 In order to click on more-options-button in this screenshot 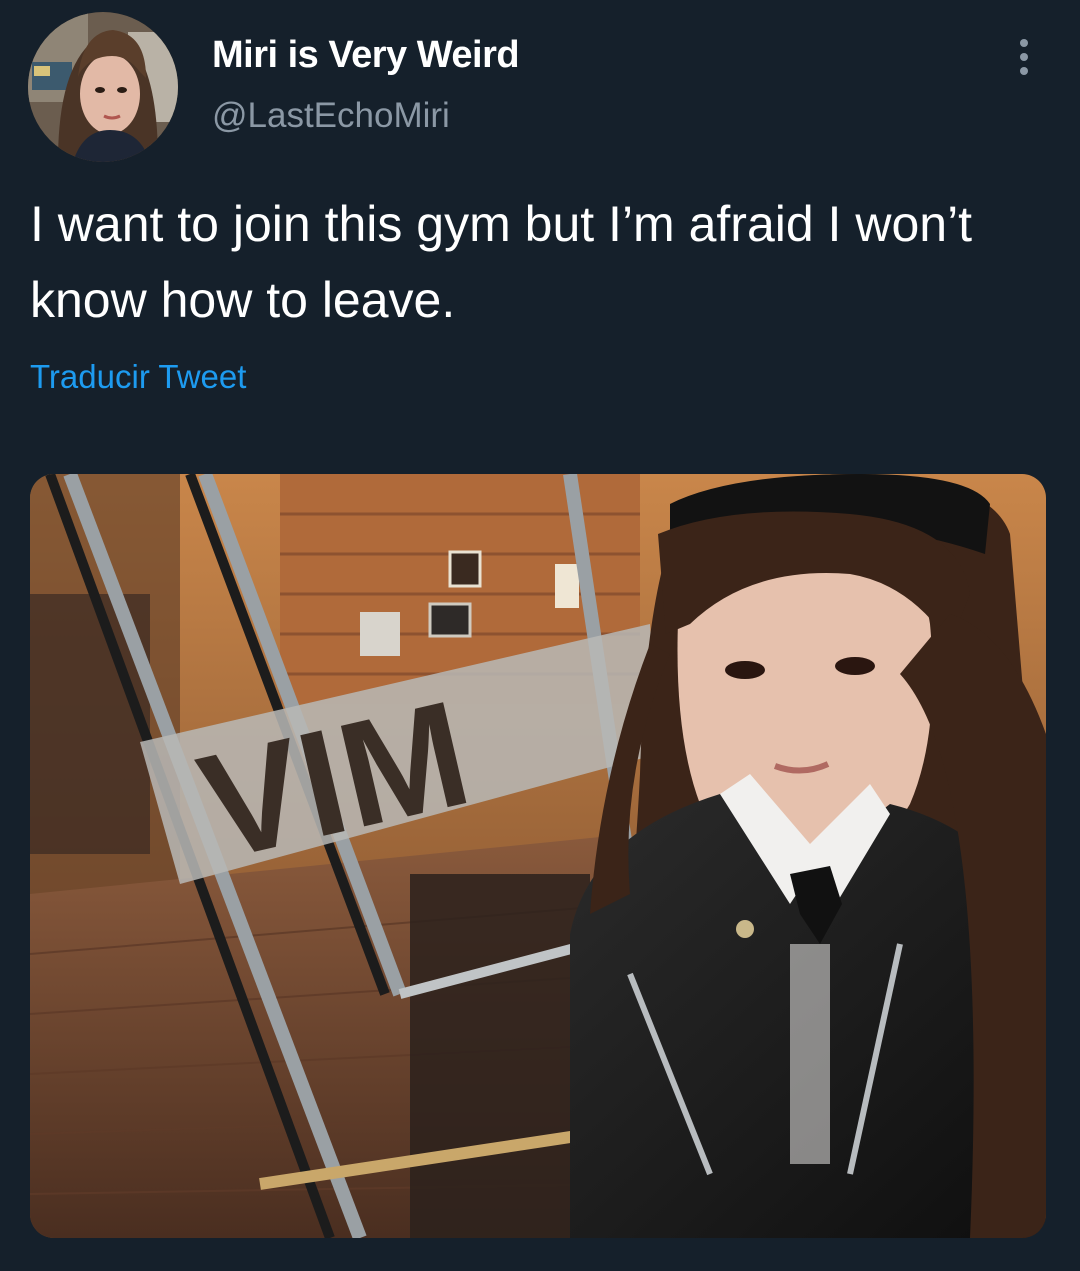, I will do `click(1024, 57)`.